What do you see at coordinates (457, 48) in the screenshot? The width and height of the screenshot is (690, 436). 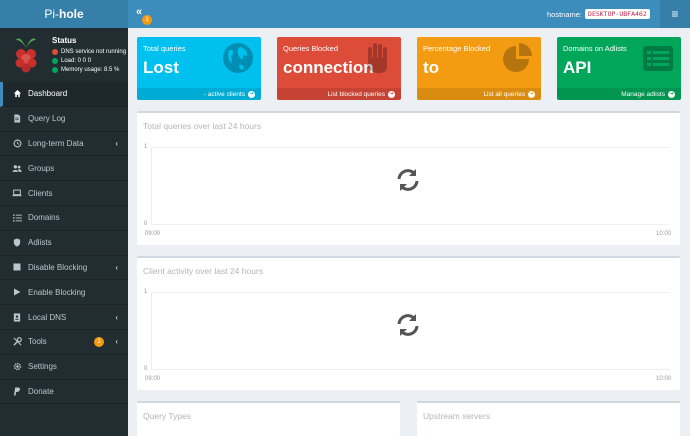 I see `box-title: Percentage Blocked` at bounding box center [457, 48].